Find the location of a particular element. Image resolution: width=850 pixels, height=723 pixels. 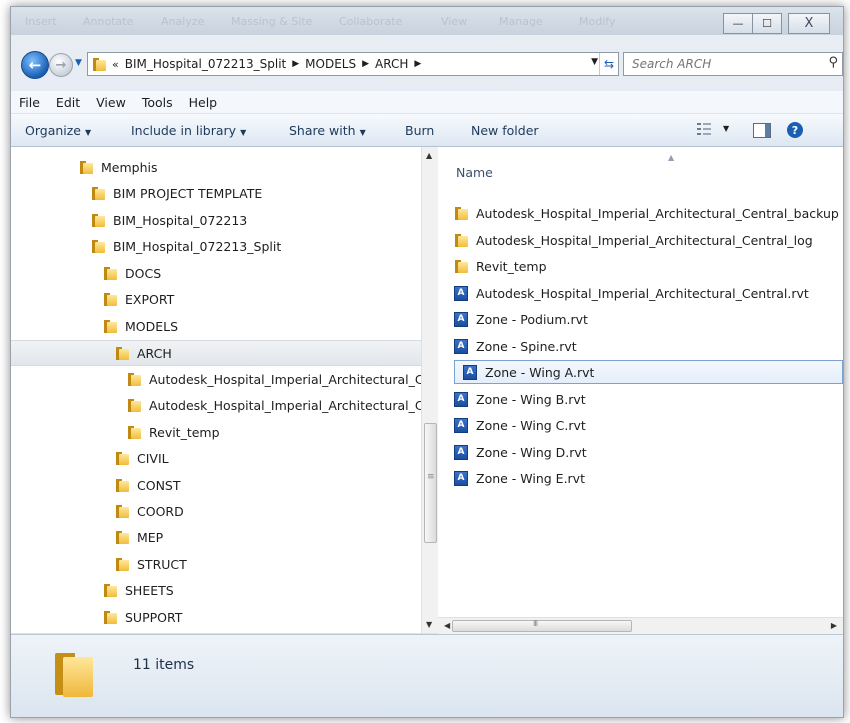

file-item-label: Revit_temp is located at coordinates (511, 266).